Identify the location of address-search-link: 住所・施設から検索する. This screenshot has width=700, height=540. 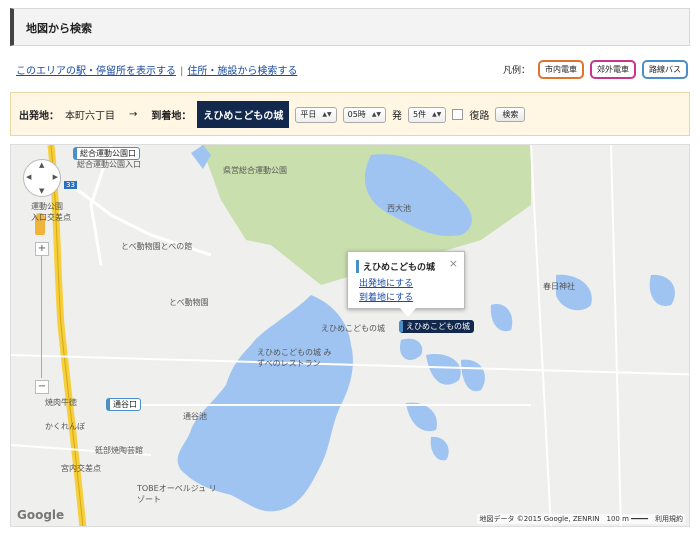
(242, 71).